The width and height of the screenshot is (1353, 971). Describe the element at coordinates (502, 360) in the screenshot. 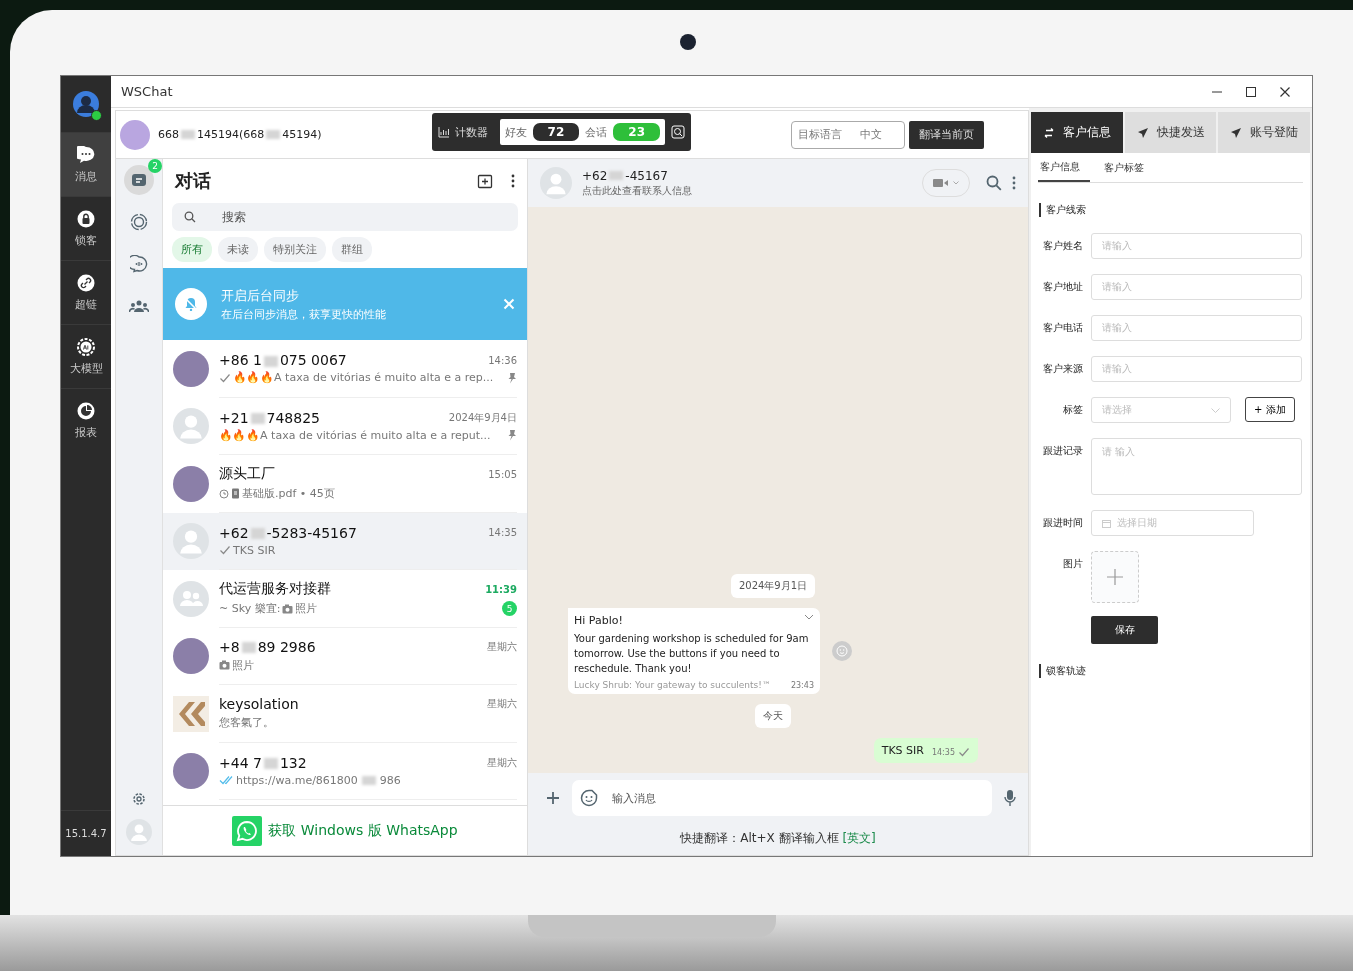

I see `message-time: 14:36` at that location.